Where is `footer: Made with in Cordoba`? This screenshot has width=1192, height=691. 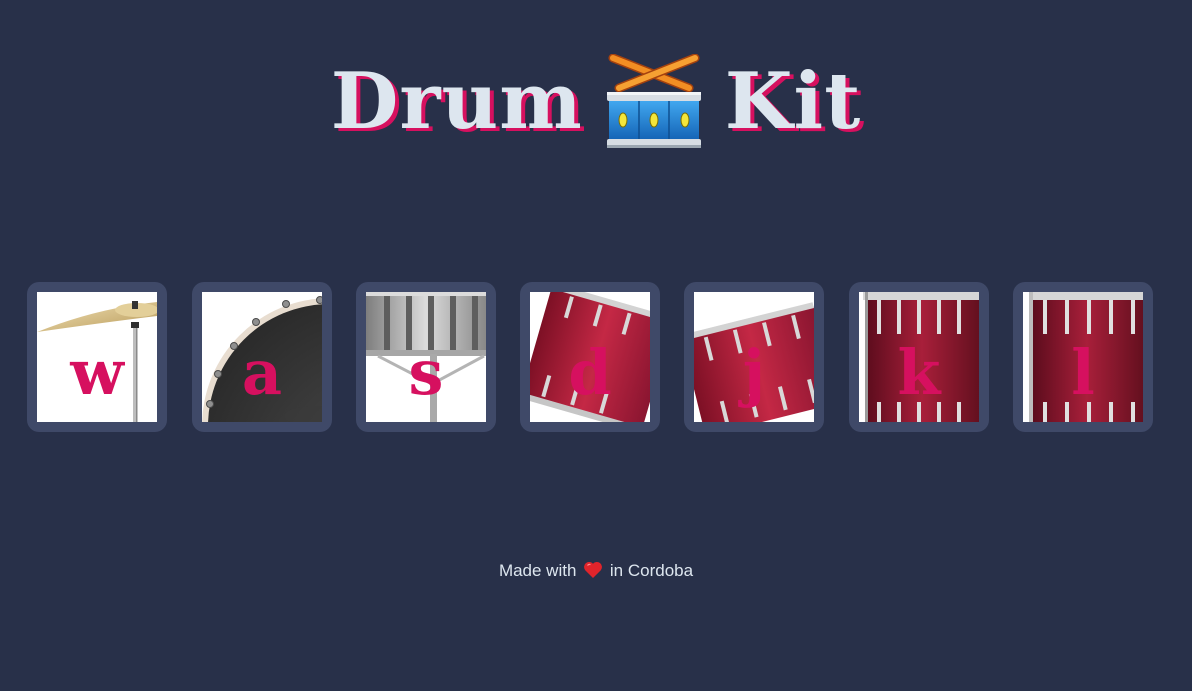 footer: Made with in Cordoba is located at coordinates (596, 571).